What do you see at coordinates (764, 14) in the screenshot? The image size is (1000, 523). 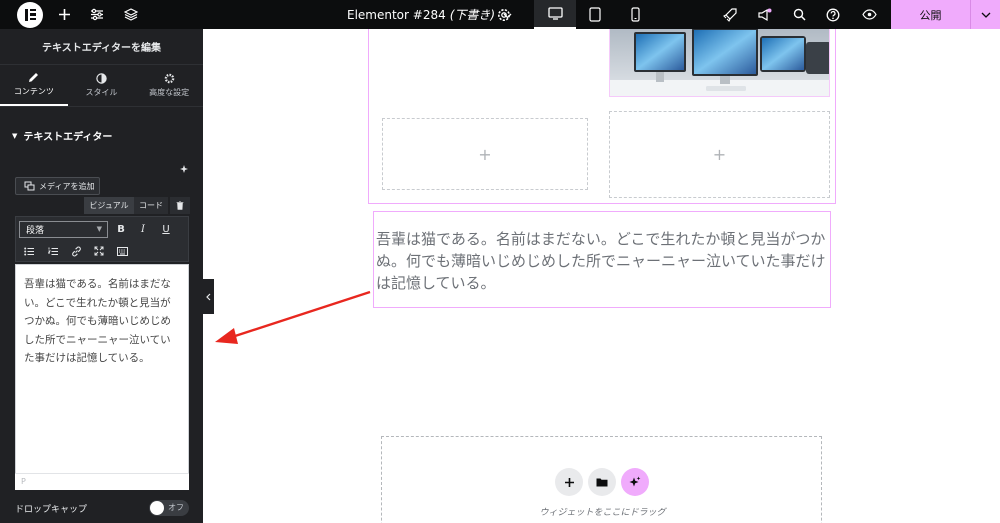 I see `notifications-megaphone-icon` at bounding box center [764, 14].